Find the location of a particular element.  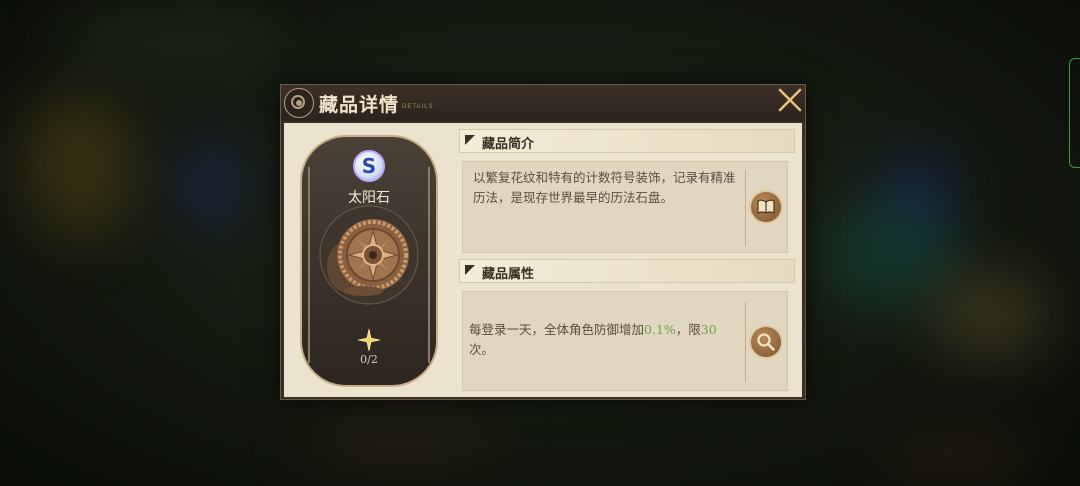

book-icon is located at coordinates (766, 206).